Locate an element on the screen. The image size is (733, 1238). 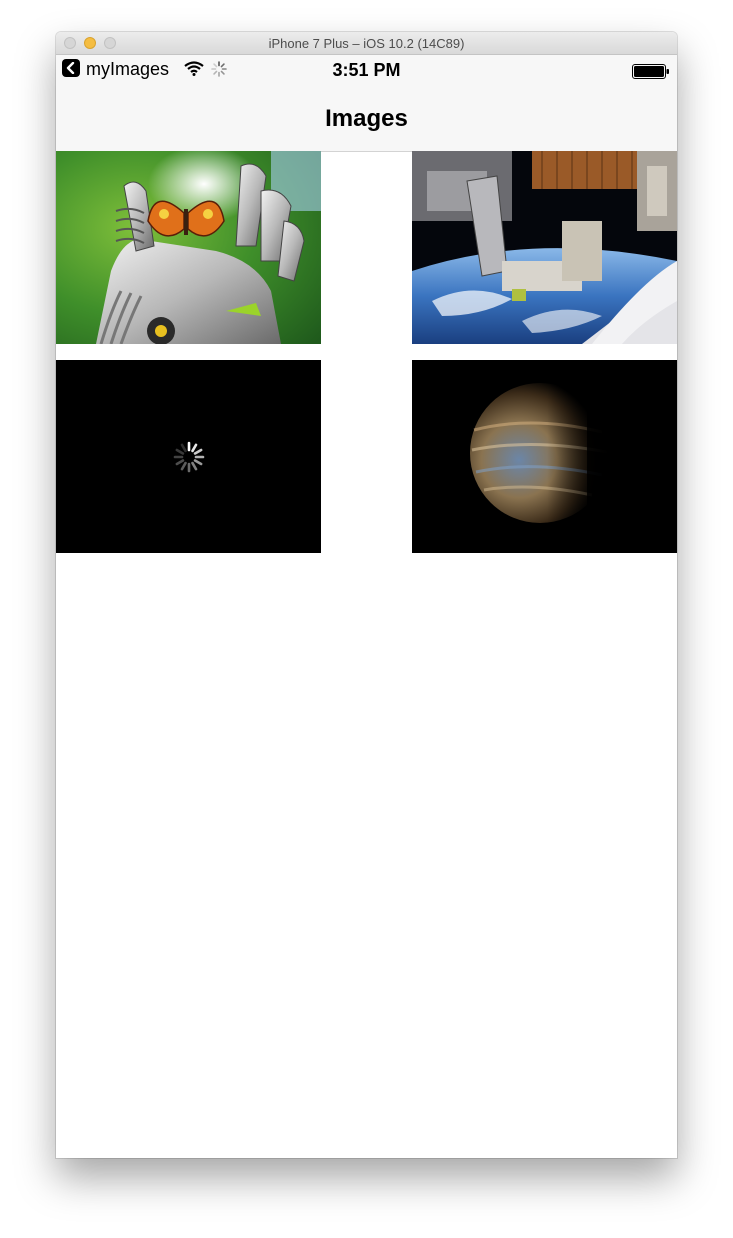
navigation-bar: Images is located at coordinates (366, 118).